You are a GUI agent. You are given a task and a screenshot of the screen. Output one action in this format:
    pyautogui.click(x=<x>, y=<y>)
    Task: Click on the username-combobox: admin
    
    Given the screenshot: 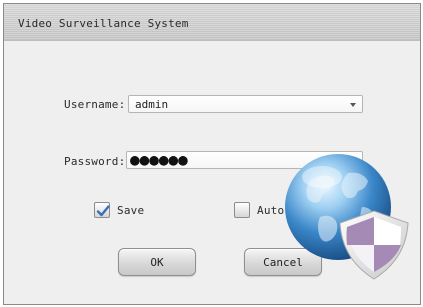 What is the action you would take?
    pyautogui.click(x=245, y=104)
    